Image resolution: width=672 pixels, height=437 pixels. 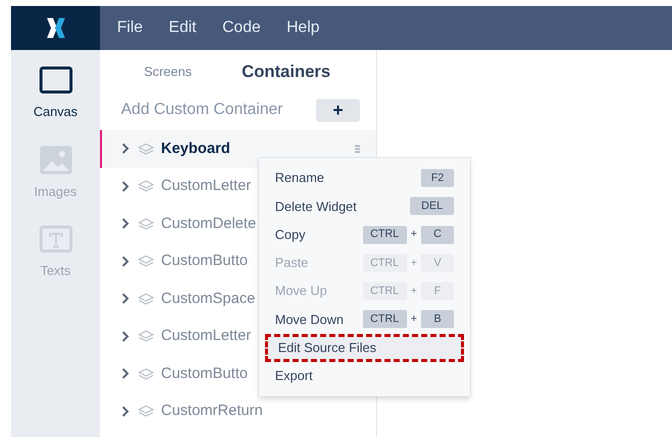 I want to click on tree-label: CustomrReturn, so click(x=212, y=411).